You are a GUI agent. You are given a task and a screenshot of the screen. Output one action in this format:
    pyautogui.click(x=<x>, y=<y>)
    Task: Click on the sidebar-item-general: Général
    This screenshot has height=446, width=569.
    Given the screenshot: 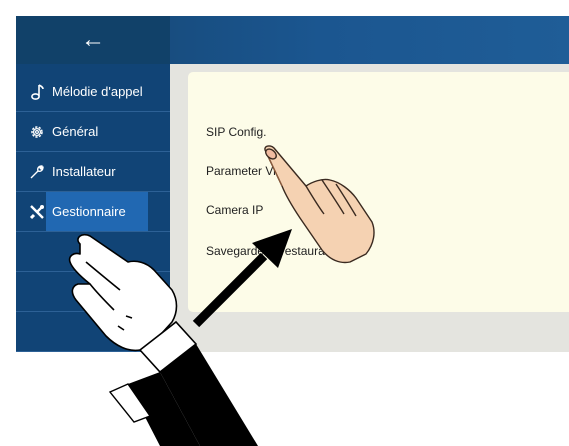 What is the action you would take?
    pyautogui.click(x=93, y=132)
    